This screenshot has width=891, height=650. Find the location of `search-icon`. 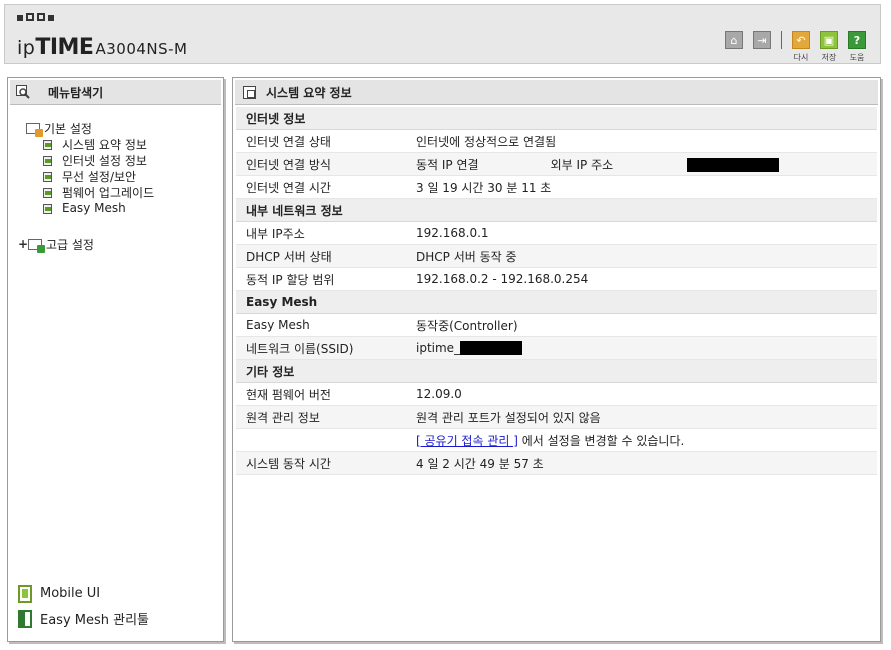

search-icon is located at coordinates (23, 92).